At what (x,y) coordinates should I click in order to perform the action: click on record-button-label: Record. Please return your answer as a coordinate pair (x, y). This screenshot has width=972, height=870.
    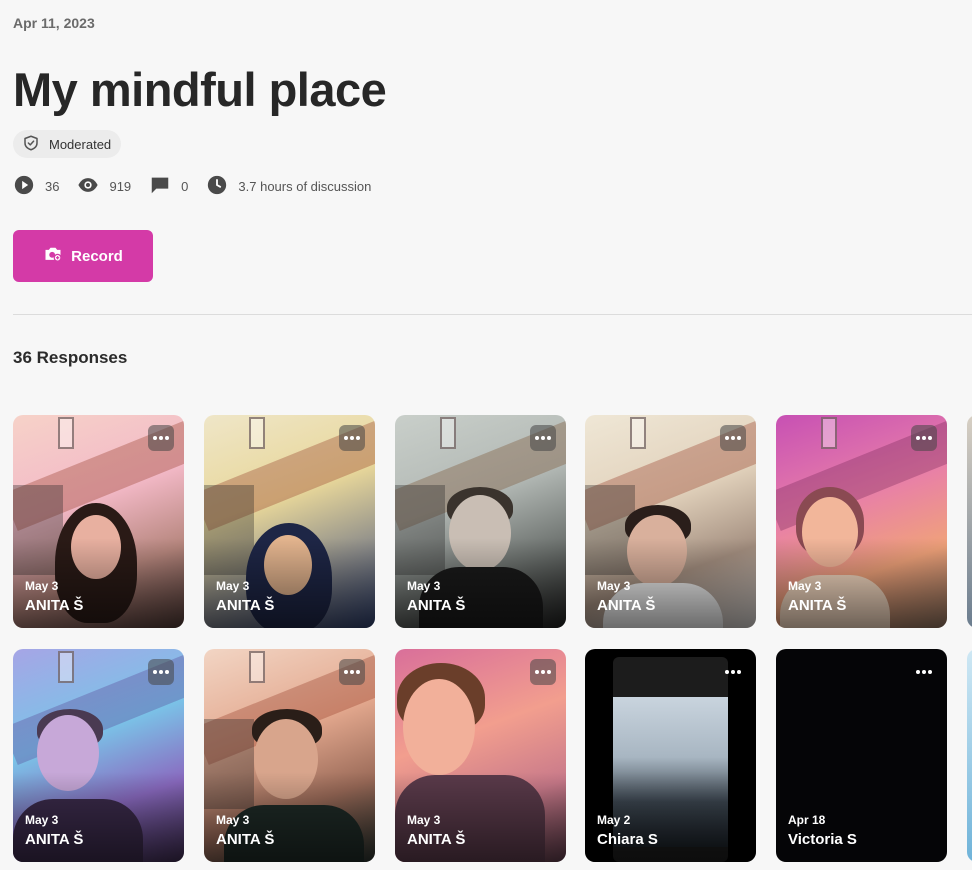
    Looking at the image, I should click on (97, 256).